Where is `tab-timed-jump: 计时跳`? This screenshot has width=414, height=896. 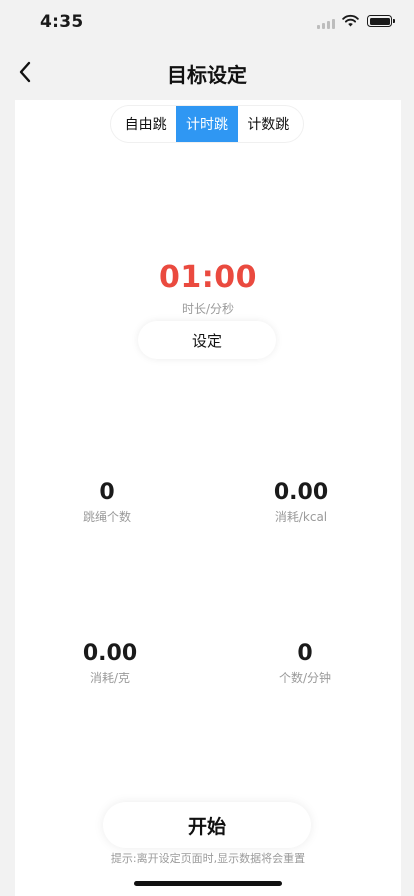 tab-timed-jump: 计时跳 is located at coordinates (207, 124).